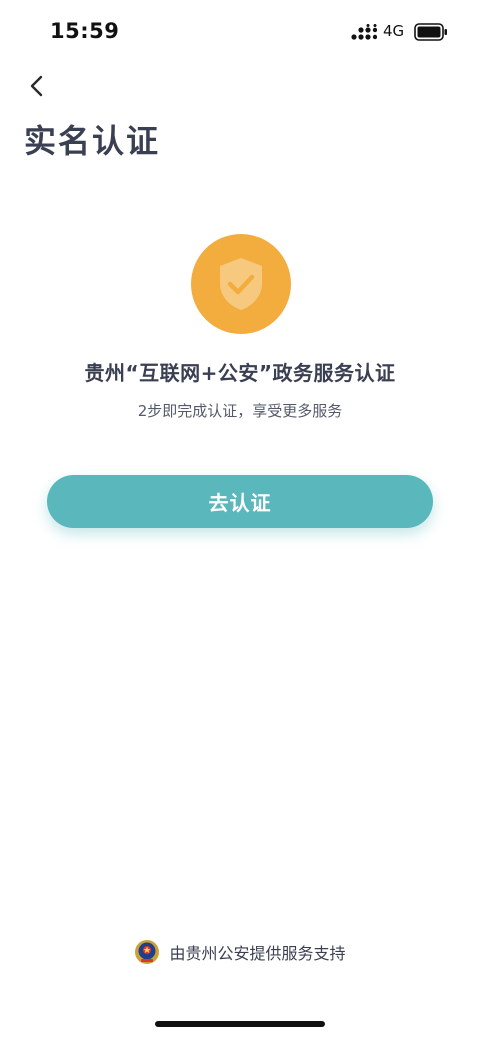 Image resolution: width=480 pixels, height=1038 pixels. What do you see at coordinates (85, 31) in the screenshot?
I see `status-time: 15:59` at bounding box center [85, 31].